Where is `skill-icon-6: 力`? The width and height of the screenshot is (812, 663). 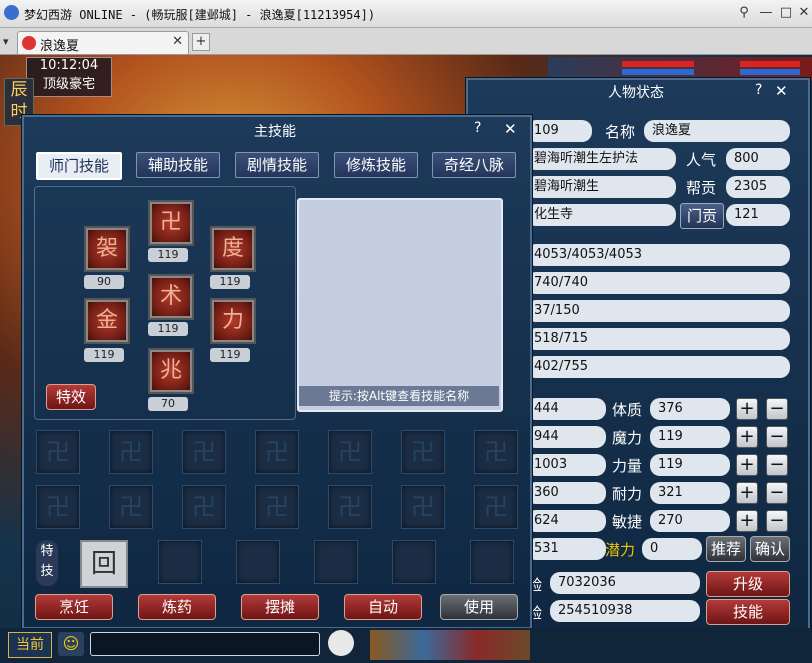
skill-icon-6: 力 is located at coordinates (233, 321).